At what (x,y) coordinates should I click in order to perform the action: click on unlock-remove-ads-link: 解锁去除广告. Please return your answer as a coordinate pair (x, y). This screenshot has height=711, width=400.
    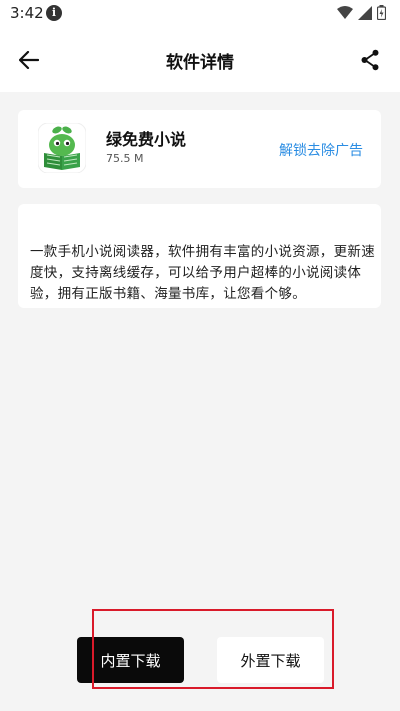
    Looking at the image, I should click on (321, 150).